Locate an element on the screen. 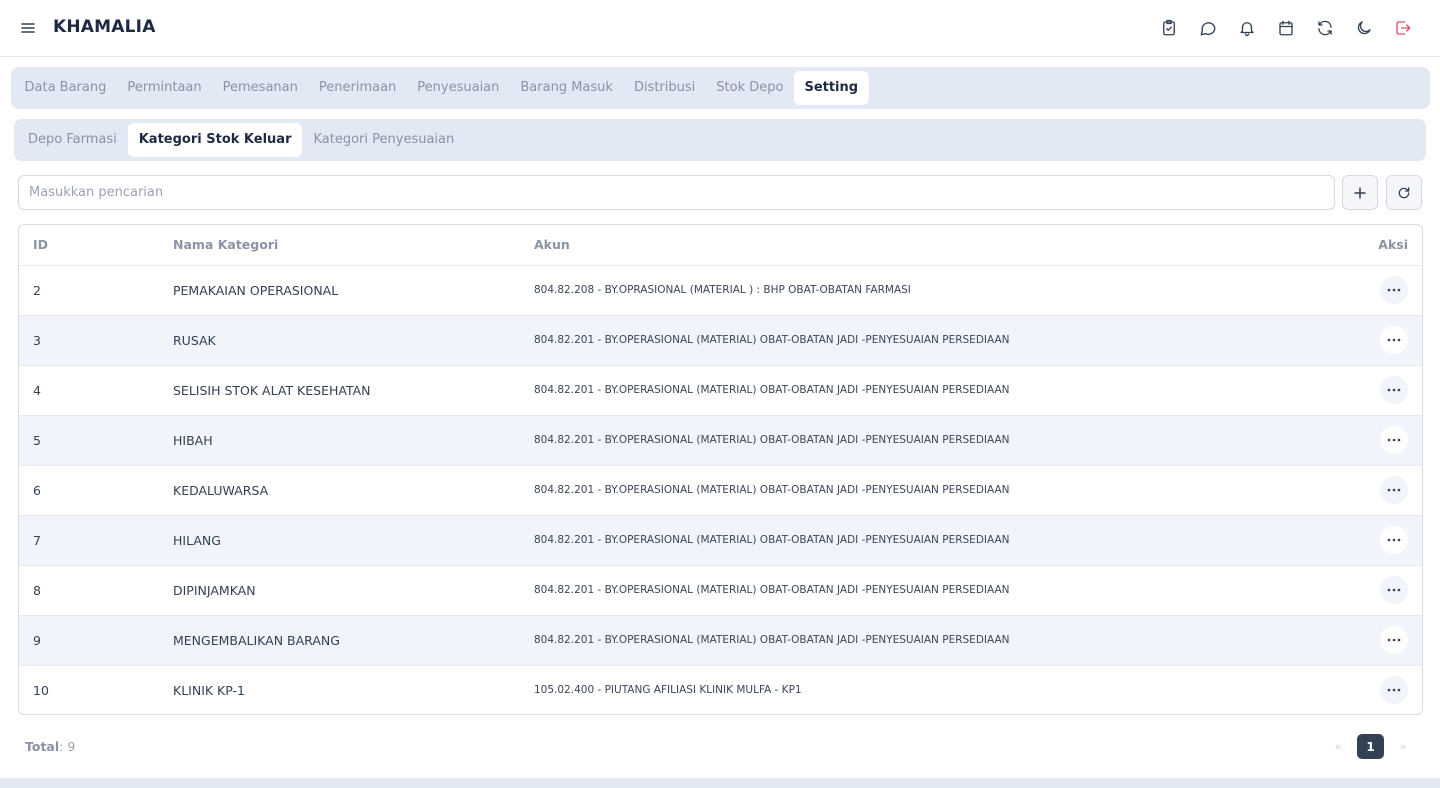 This screenshot has width=1440, height=788. logout-icon is located at coordinates (1403, 28).